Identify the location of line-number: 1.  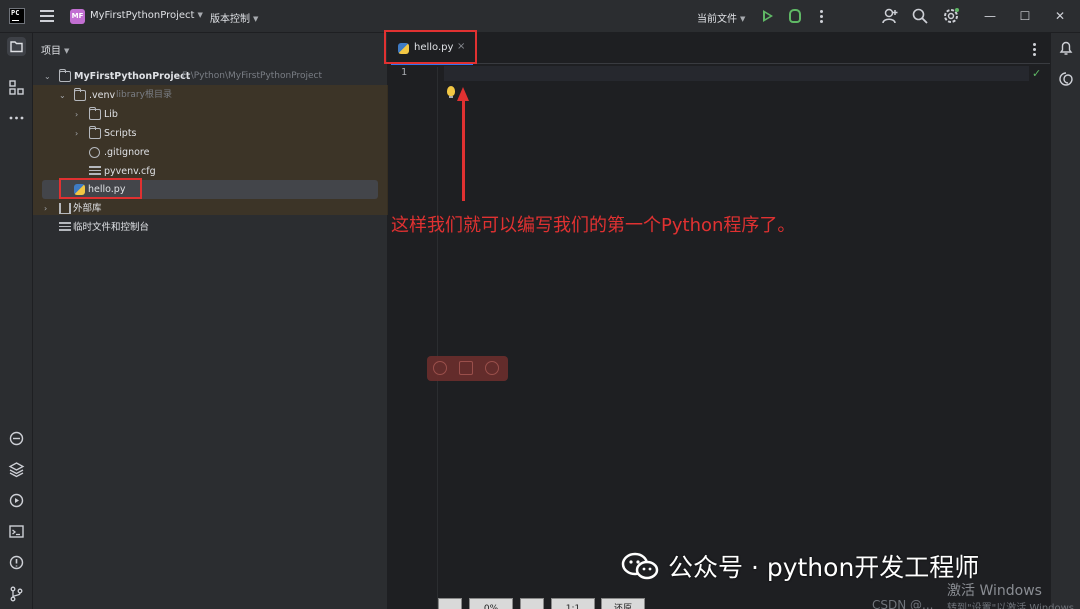
(404, 72).